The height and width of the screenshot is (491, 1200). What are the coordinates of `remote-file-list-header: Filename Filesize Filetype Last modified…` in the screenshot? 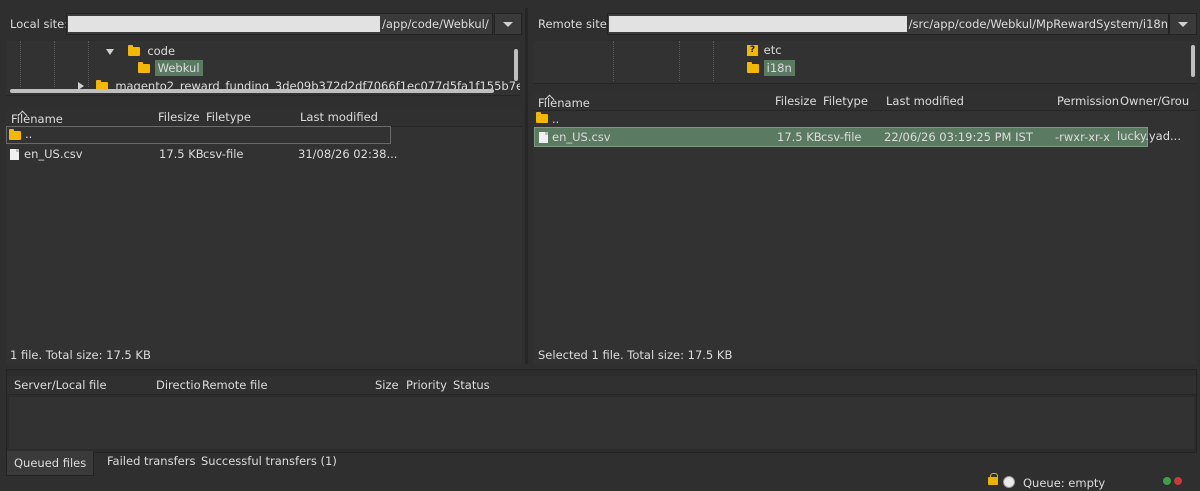 It's located at (865, 101).